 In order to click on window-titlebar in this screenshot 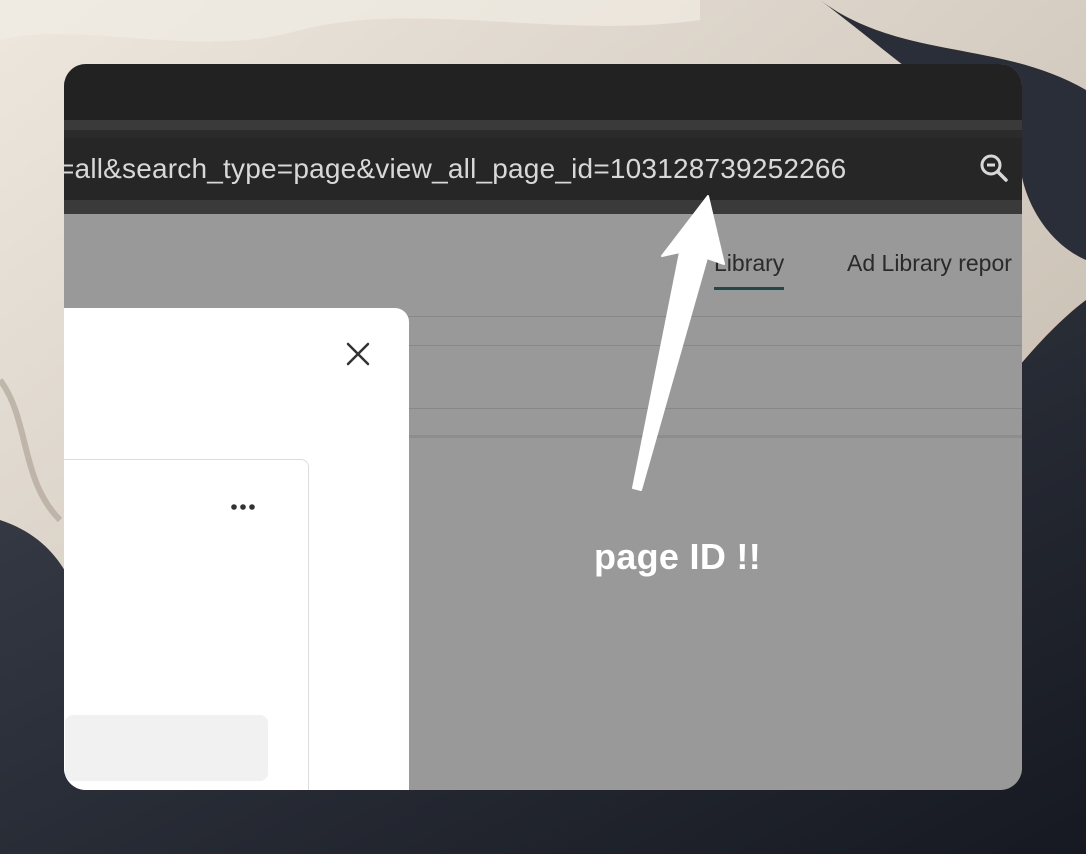, I will do `click(543, 92)`.